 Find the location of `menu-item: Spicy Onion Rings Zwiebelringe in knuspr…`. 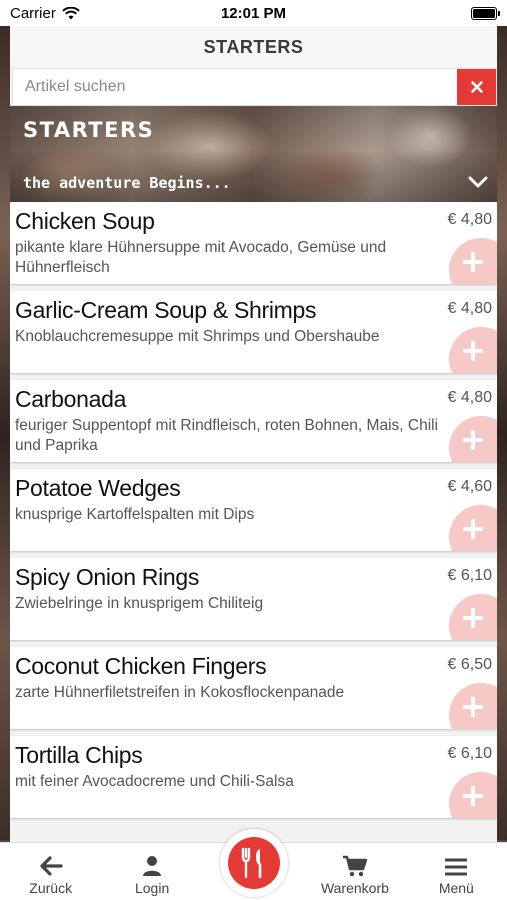

menu-item: Spicy Onion Rings Zwiebelringe in knuspr… is located at coordinates (253, 599).